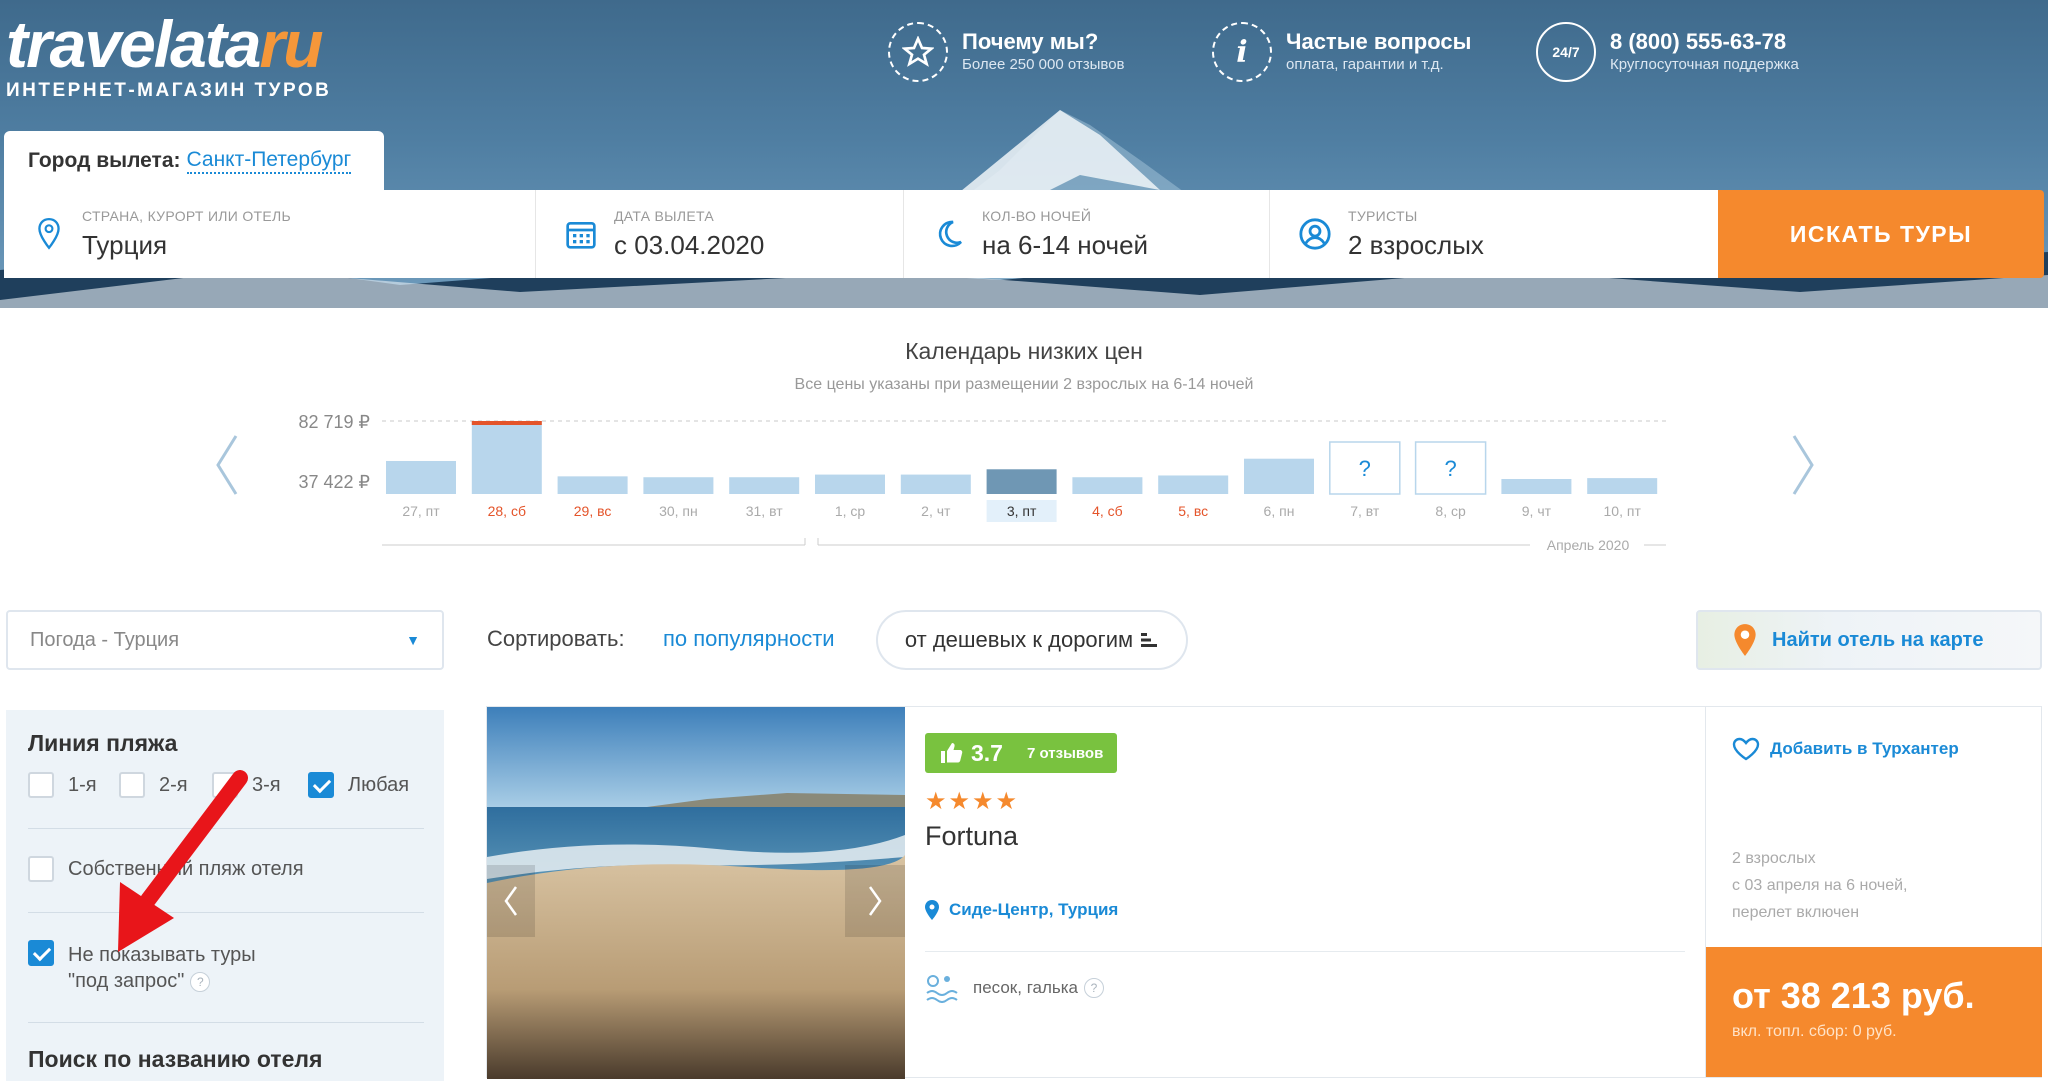 The image size is (2048, 1081). What do you see at coordinates (1698, 41) in the screenshot?
I see `phone-number: 8 (800) 555-63-78` at bounding box center [1698, 41].